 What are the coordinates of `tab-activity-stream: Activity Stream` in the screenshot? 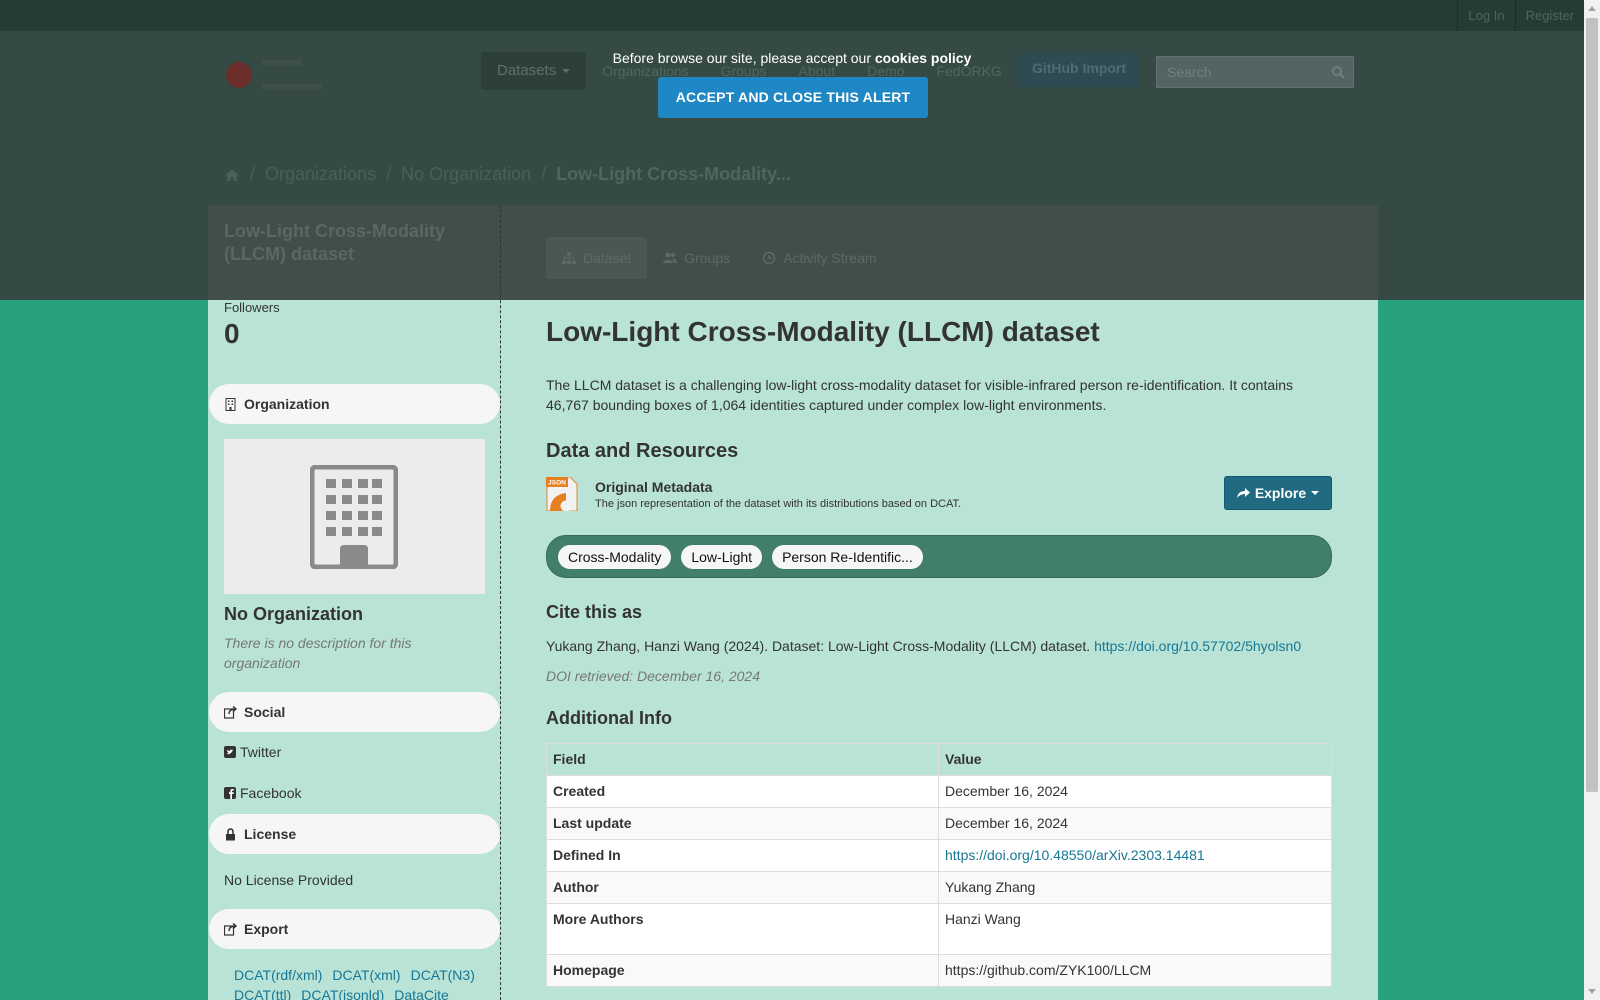 It's located at (819, 258).